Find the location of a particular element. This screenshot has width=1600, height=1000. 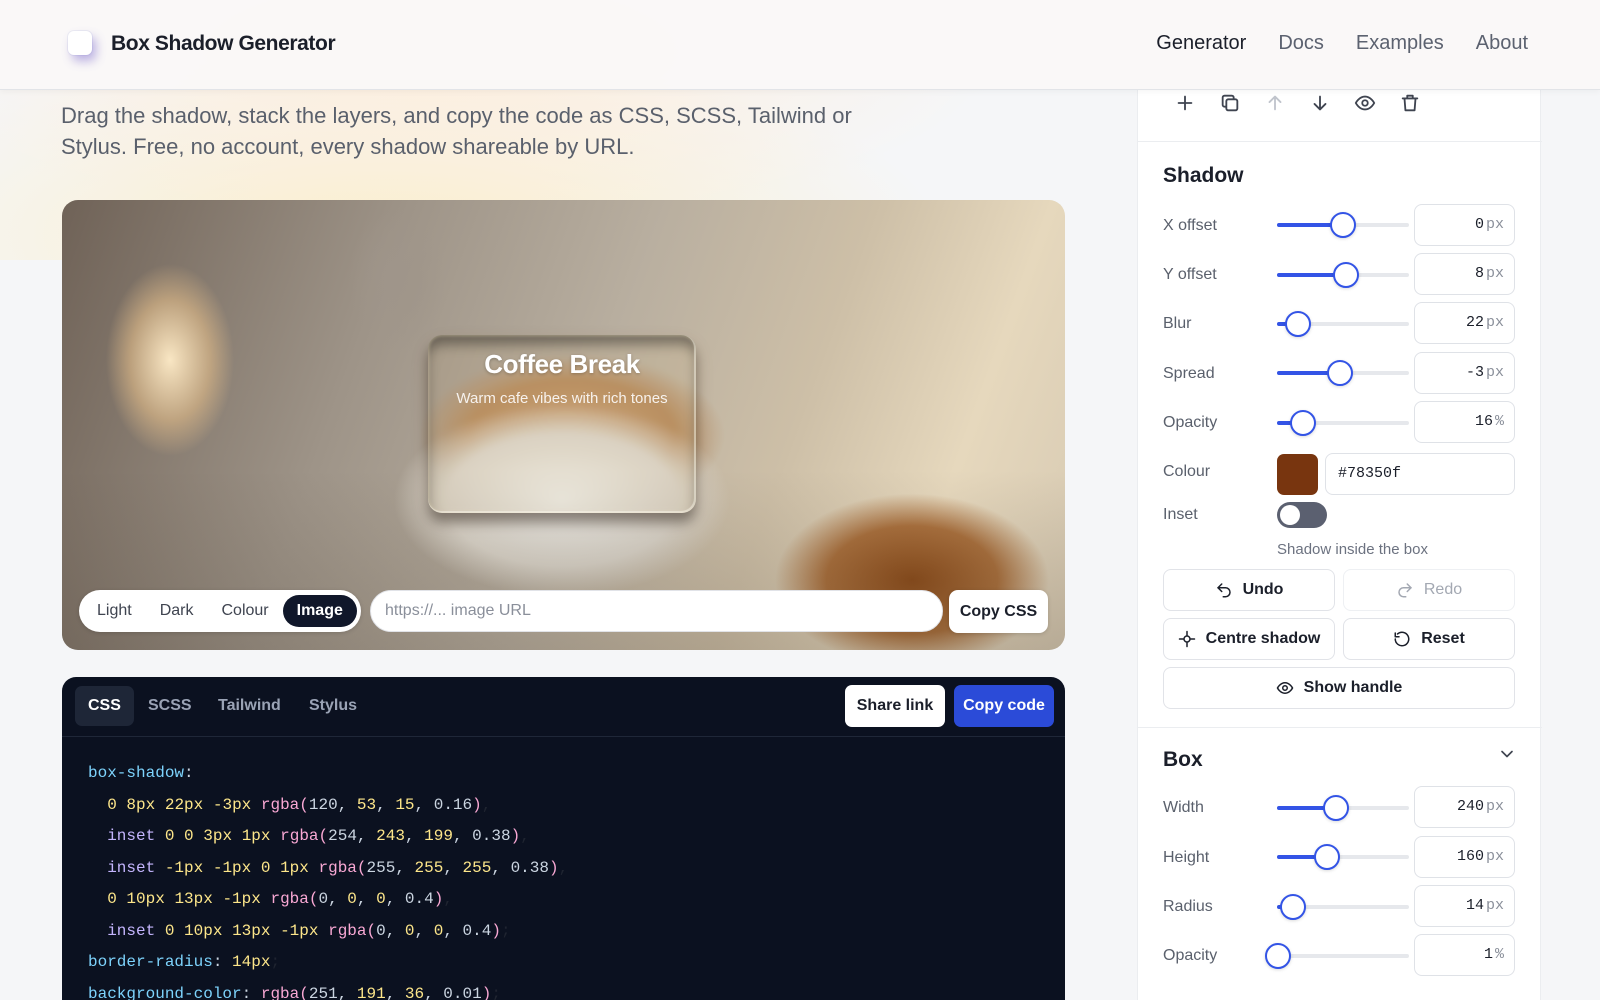

duplicate-icon is located at coordinates (1231, 104).